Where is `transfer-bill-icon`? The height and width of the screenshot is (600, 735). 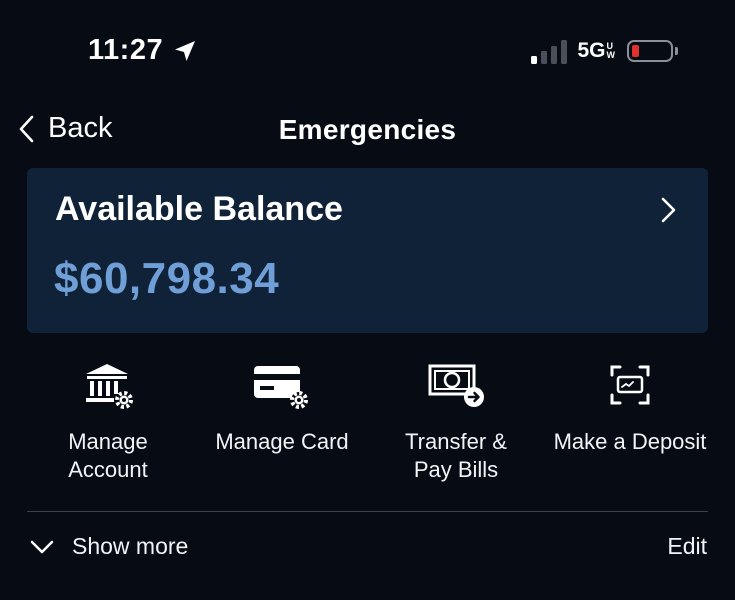 transfer-bill-icon is located at coordinates (456, 385).